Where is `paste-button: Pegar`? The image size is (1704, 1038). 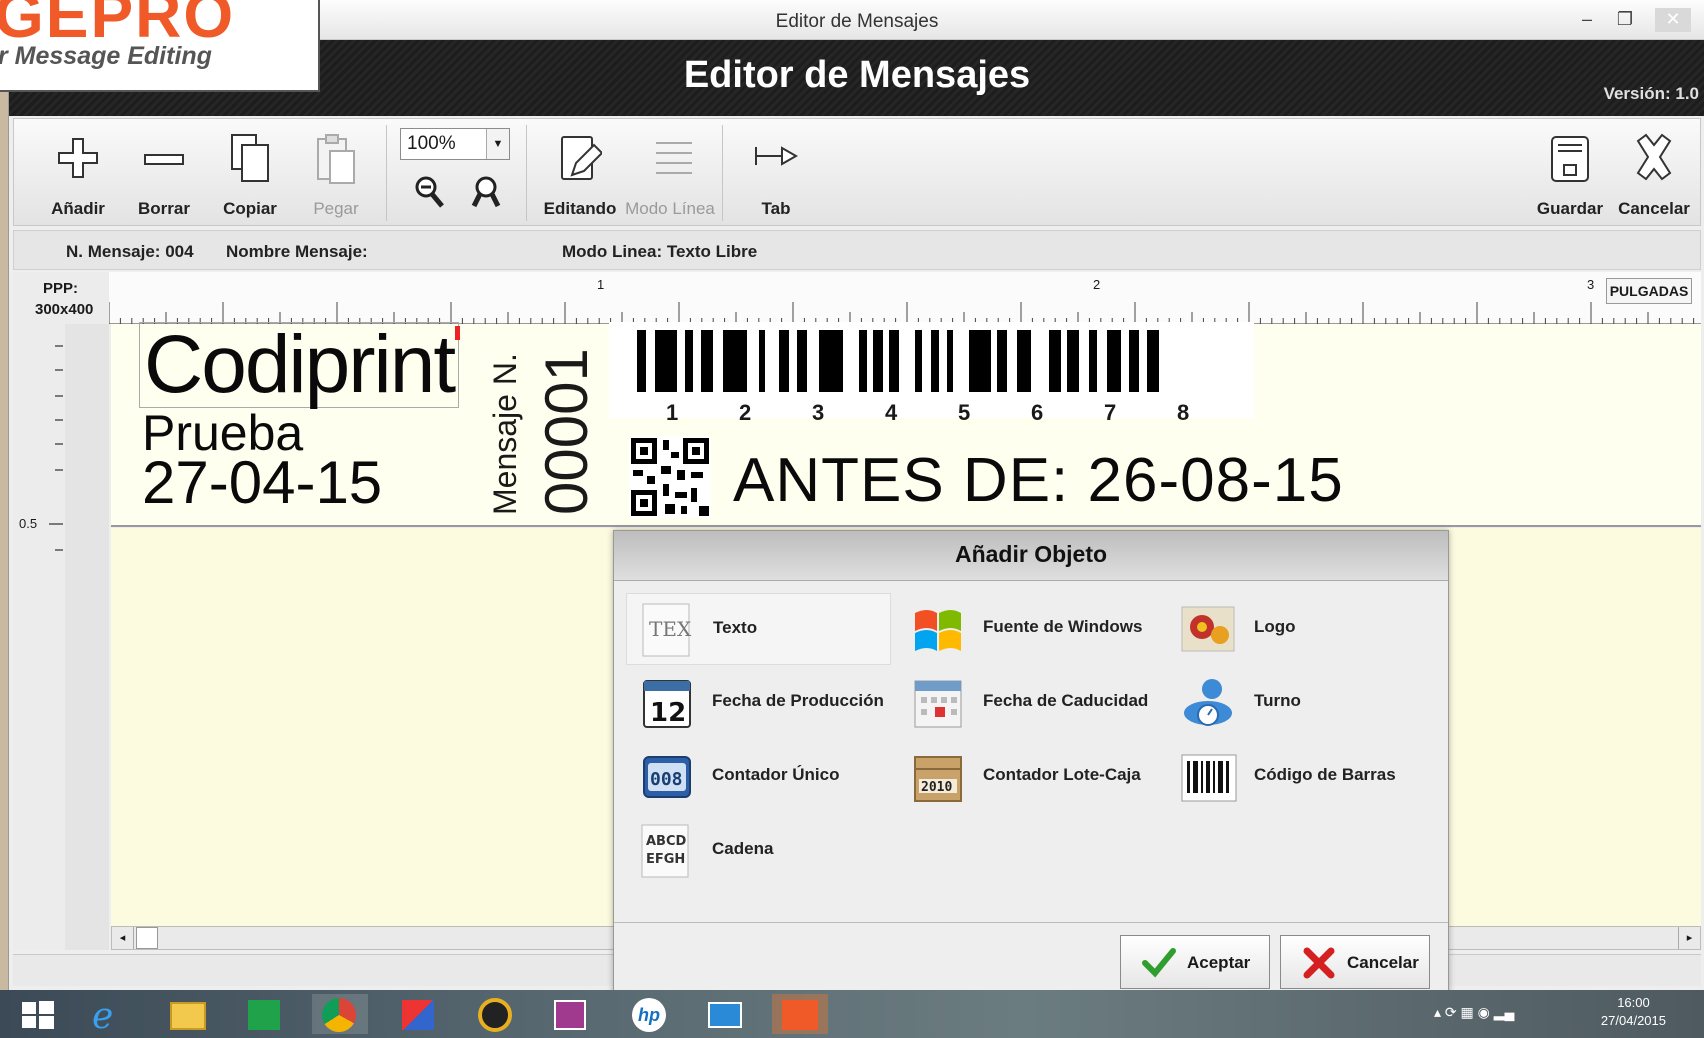 paste-button: Pegar is located at coordinates (336, 175).